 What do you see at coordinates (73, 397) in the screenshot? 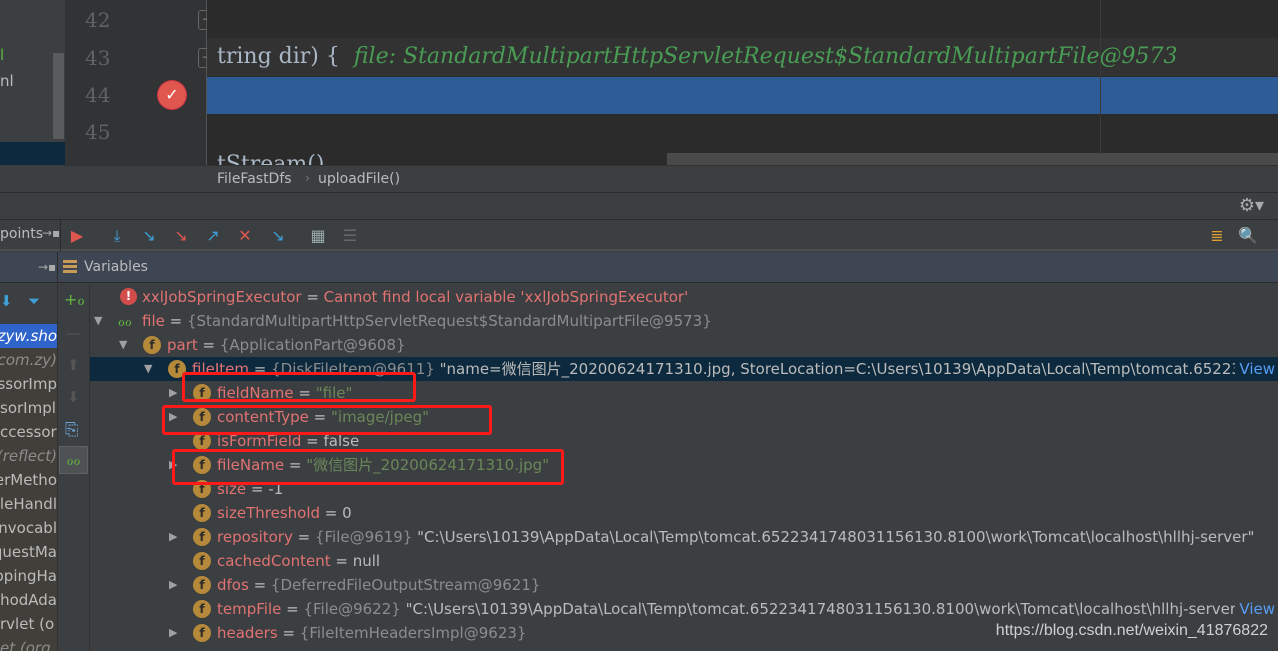
I see `move-down-icon: ⬇` at bounding box center [73, 397].